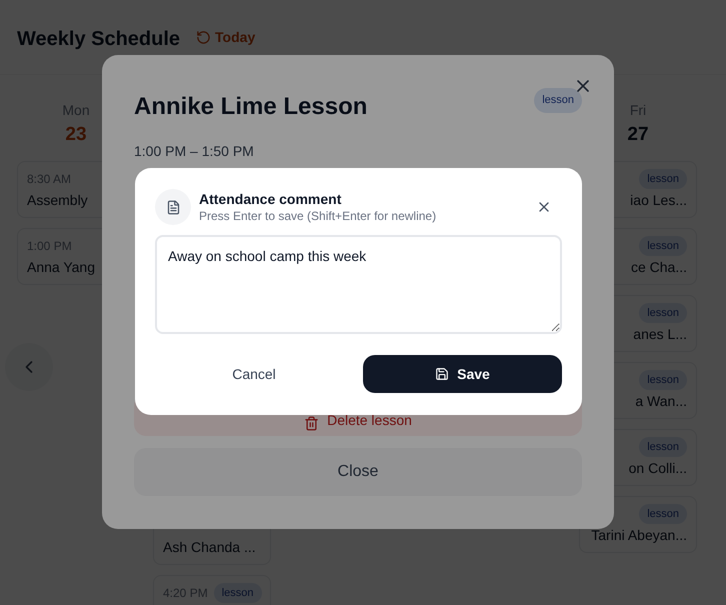  What do you see at coordinates (226, 37) in the screenshot?
I see `today-button: Today` at bounding box center [226, 37].